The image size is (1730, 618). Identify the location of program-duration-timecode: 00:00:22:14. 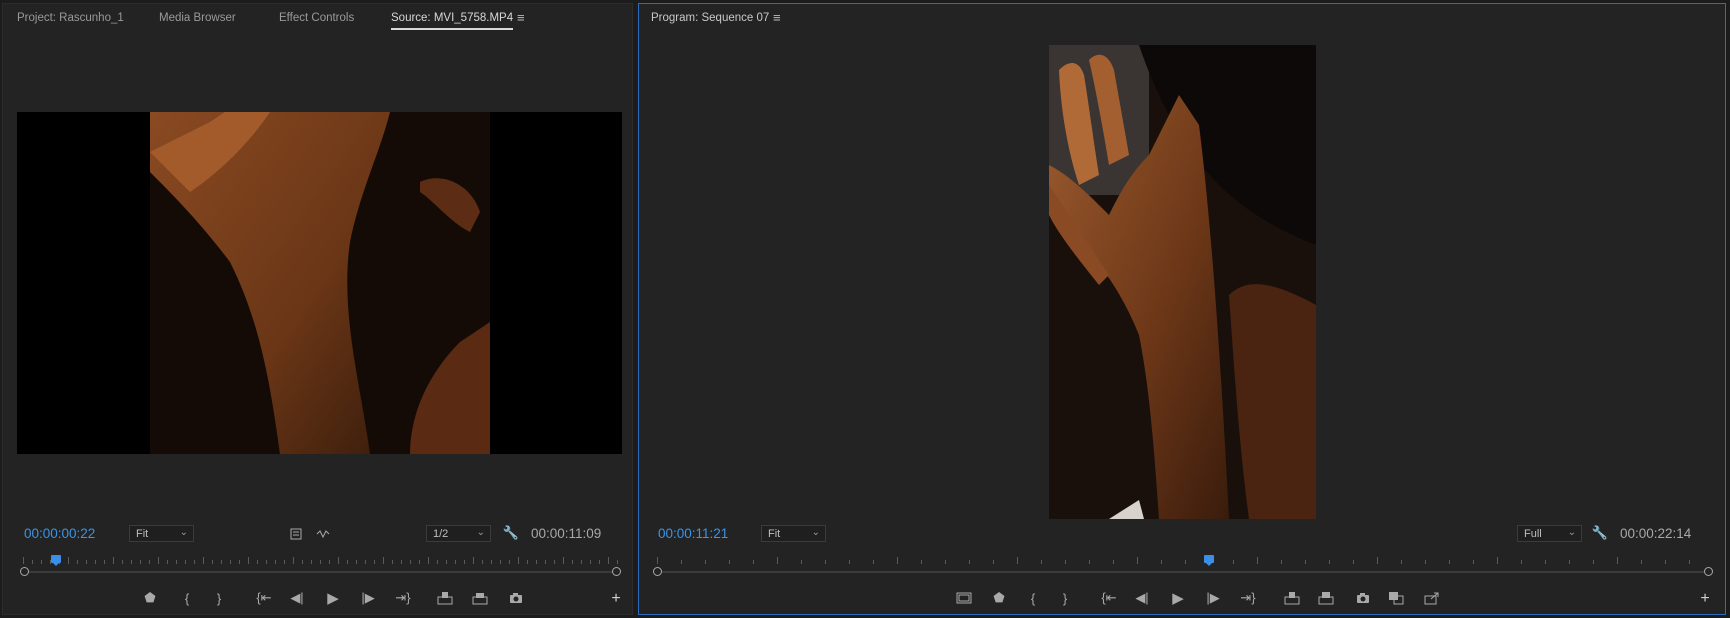
(1656, 533).